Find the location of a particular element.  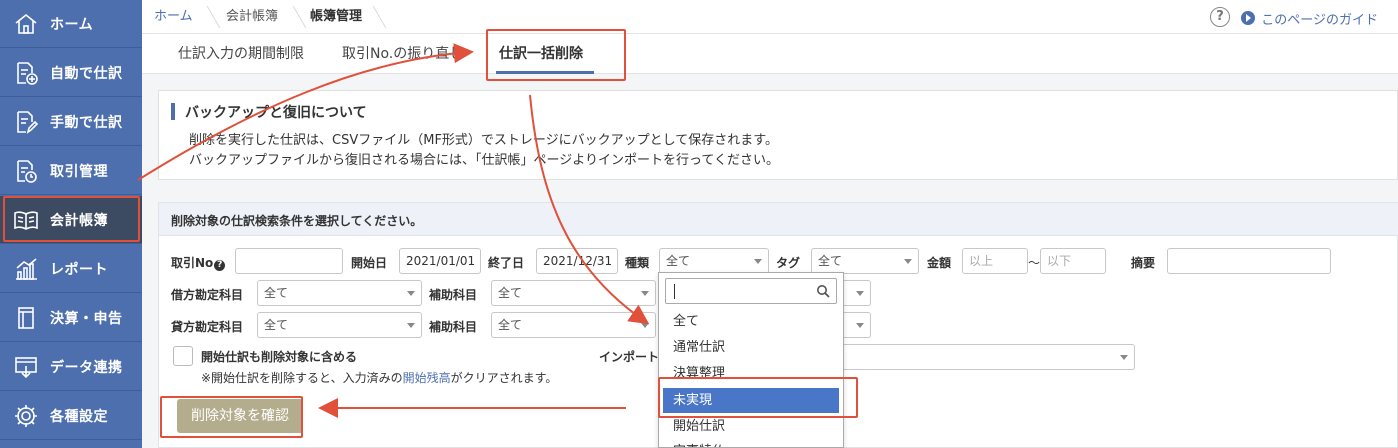

confirm-delete-button: 削除対象を確認 is located at coordinates (240, 416).